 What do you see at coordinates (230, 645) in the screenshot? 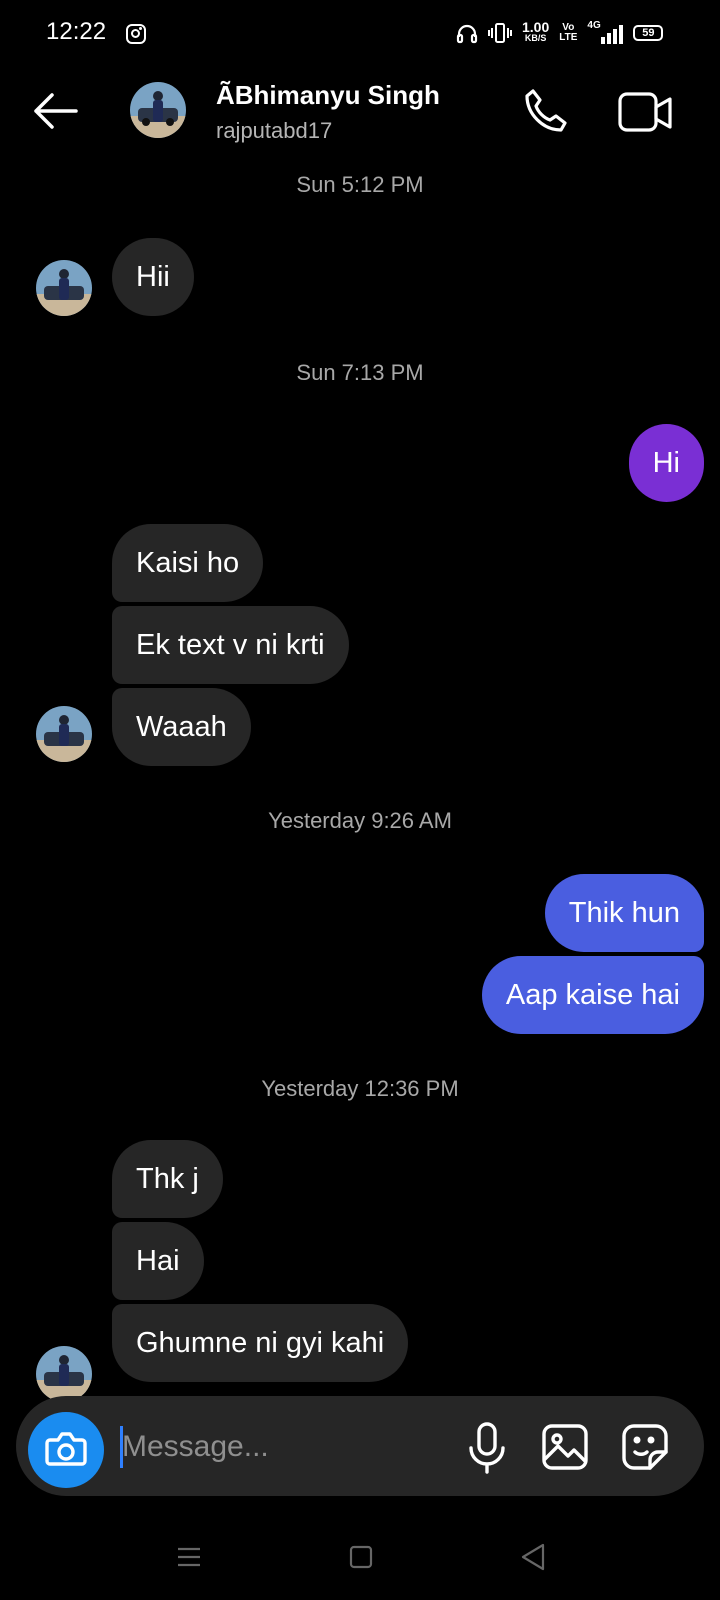
I see `message-bubble-incoming: Ek text v ni krti` at bounding box center [230, 645].